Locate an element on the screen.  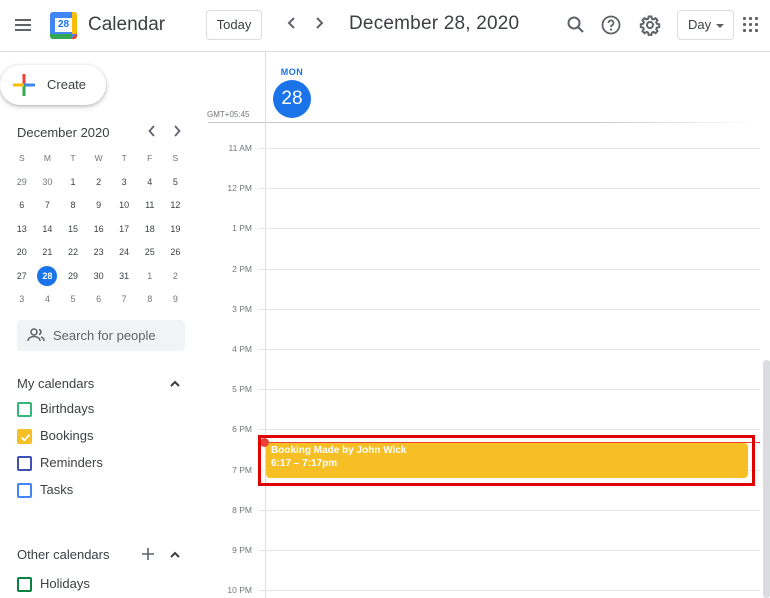
main-menu-button is located at coordinates (23, 25).